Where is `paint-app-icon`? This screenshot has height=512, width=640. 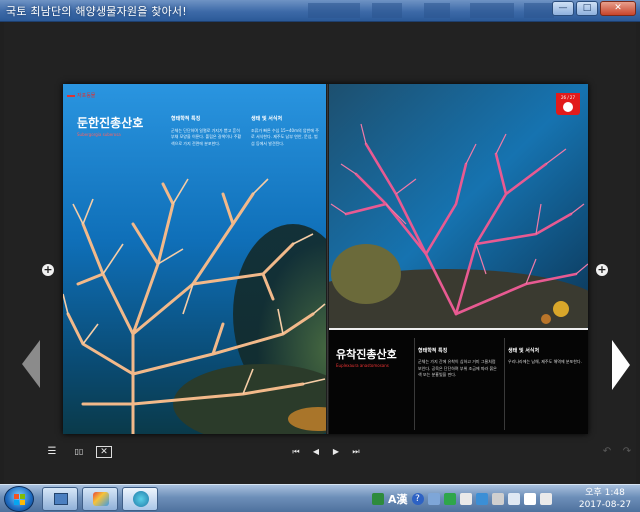 paint-app-icon is located at coordinates (101, 499).